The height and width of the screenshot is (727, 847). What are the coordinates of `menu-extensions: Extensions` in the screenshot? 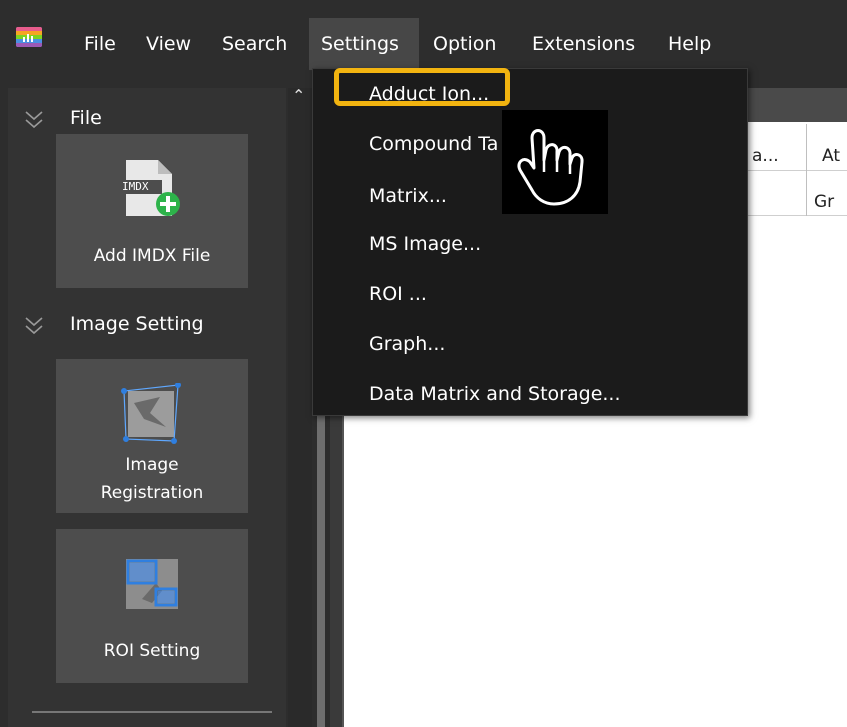 It's located at (583, 44).